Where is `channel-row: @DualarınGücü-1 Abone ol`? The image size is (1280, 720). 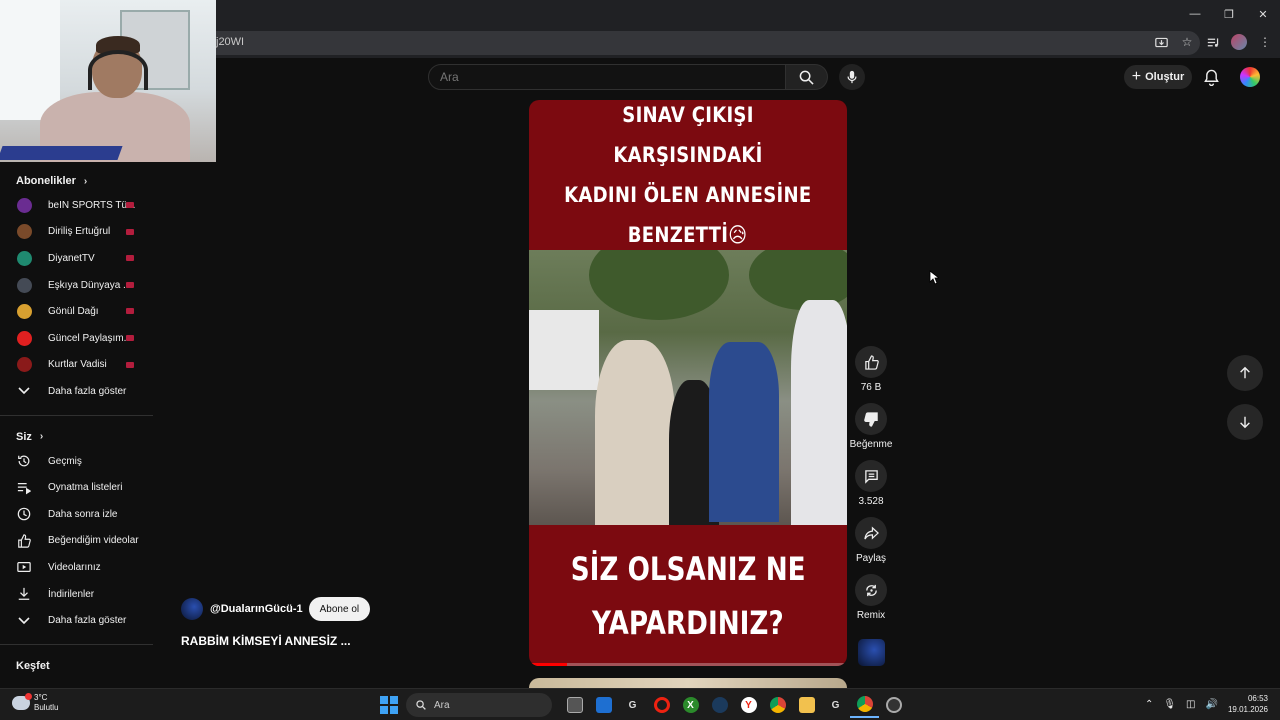
channel-row: @DualarınGücü-1 Abone ol is located at coordinates (276, 609).